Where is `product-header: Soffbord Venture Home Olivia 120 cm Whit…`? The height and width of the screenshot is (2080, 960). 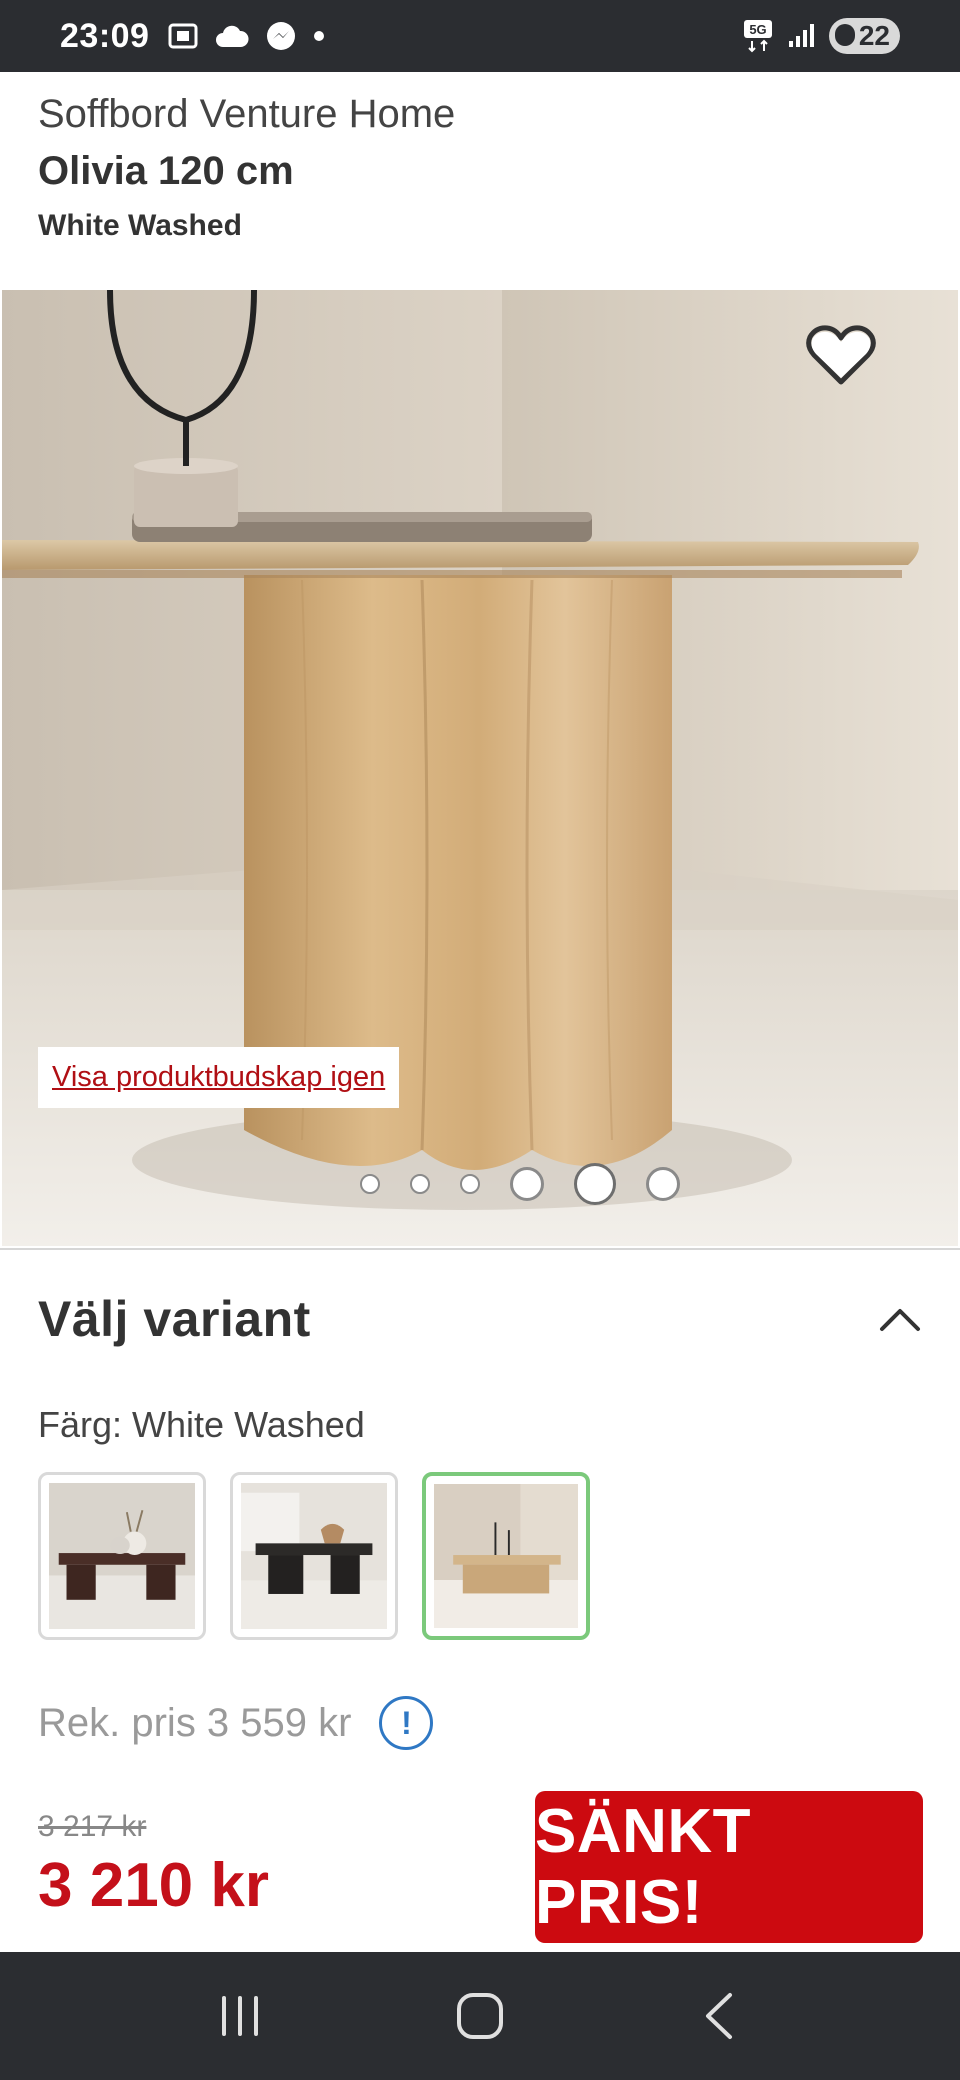 product-header: Soffbord Venture Home Olivia 120 cm Whit… is located at coordinates (480, 167).